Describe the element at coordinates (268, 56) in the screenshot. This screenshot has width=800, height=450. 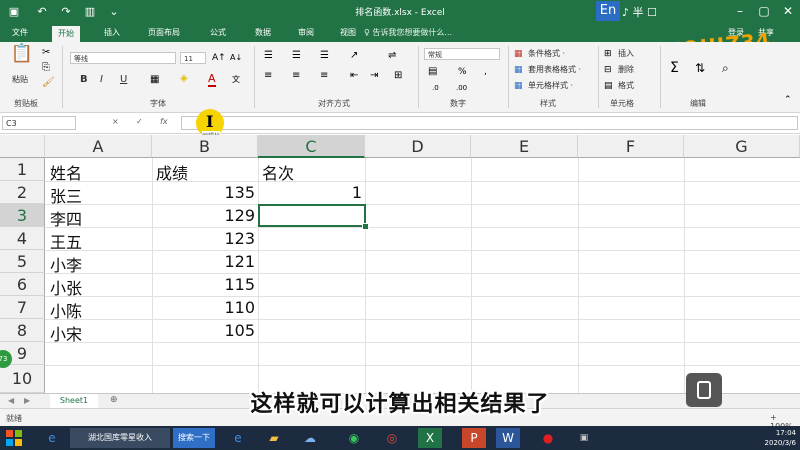
I see `align-top-icon: ☰` at that location.